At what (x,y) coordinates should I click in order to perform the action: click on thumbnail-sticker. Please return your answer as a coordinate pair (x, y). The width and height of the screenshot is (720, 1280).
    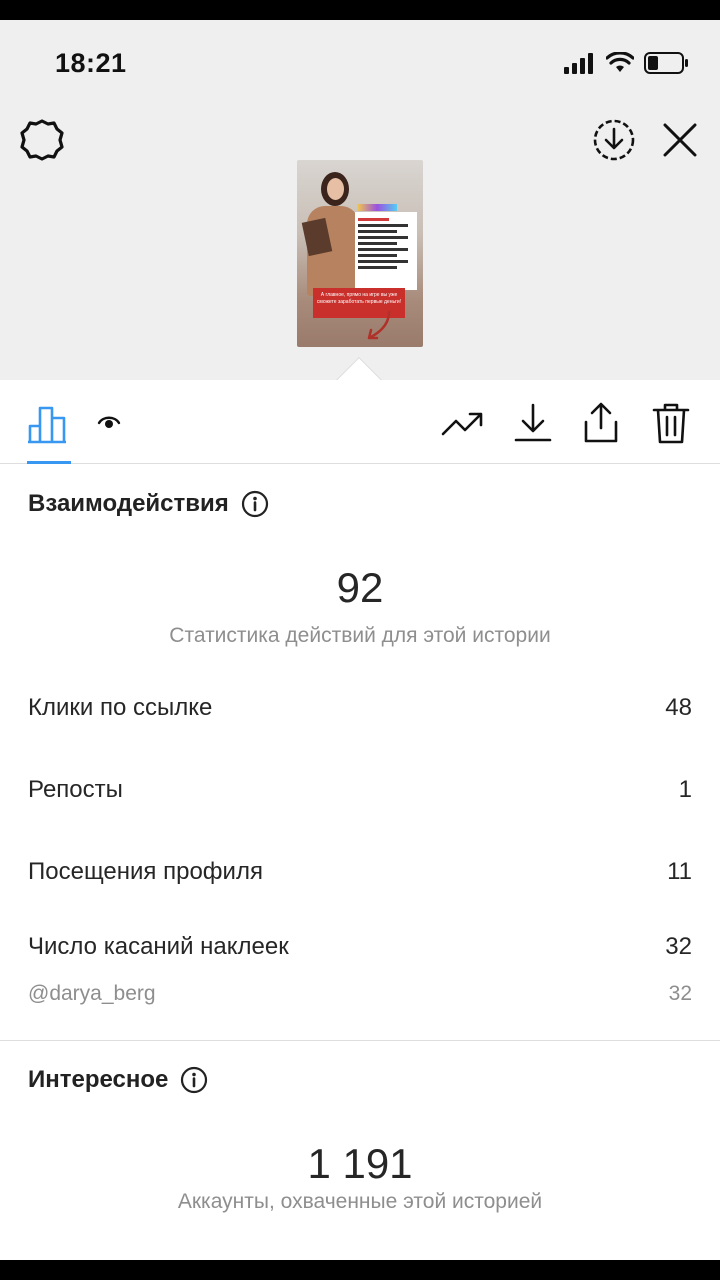
    Looking at the image, I should click on (377, 207).